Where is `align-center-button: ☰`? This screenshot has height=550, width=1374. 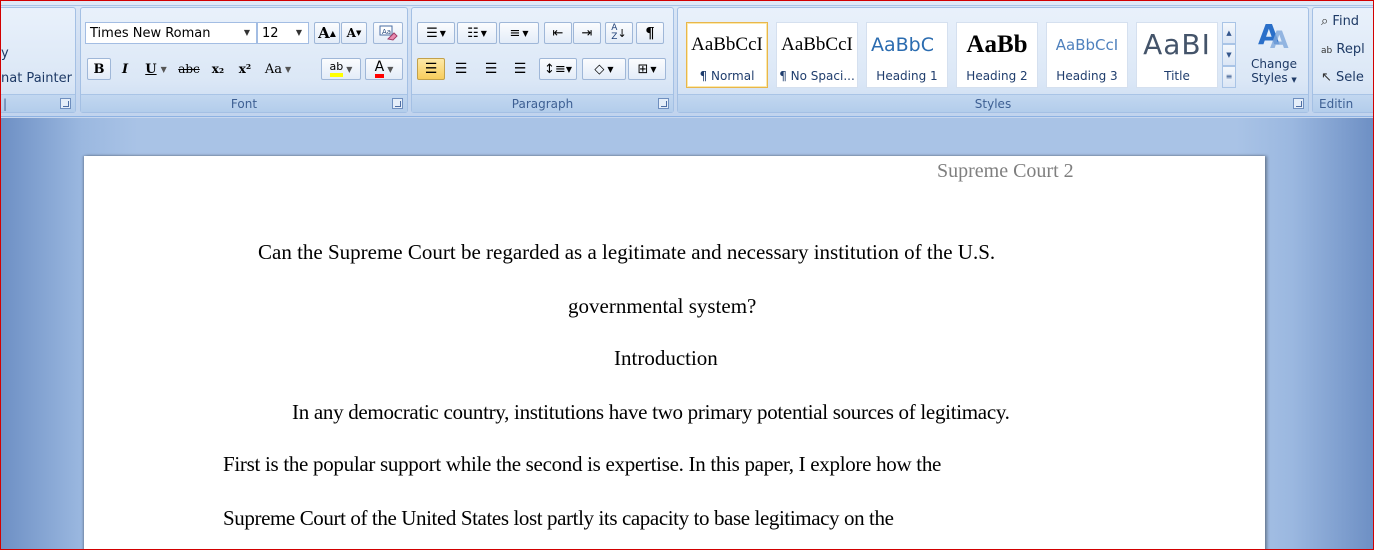
align-center-button: ☰ is located at coordinates (461, 69).